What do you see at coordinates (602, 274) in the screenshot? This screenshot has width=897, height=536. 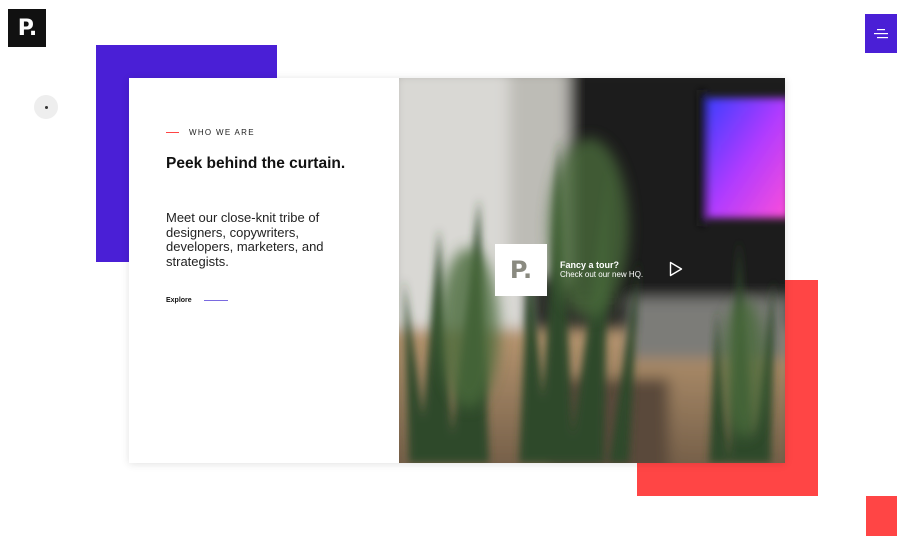 I see `tour-subtitle: Check out our new HQ.` at bounding box center [602, 274].